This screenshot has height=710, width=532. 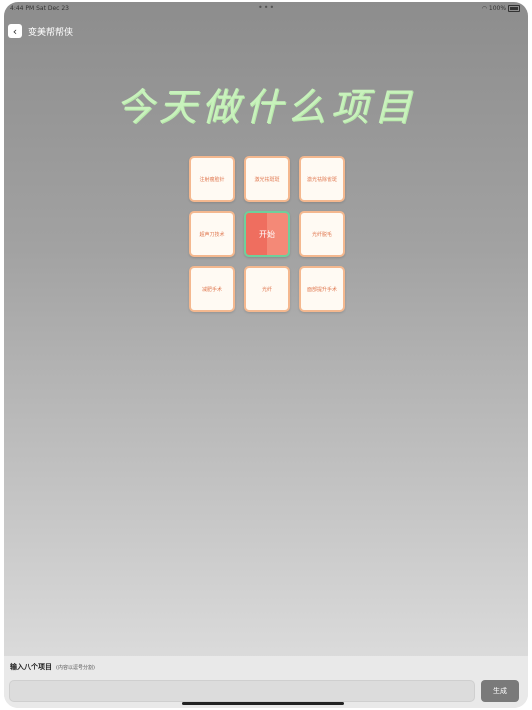 I want to click on grid-cell-7: 光纤, so click(x=267, y=289).